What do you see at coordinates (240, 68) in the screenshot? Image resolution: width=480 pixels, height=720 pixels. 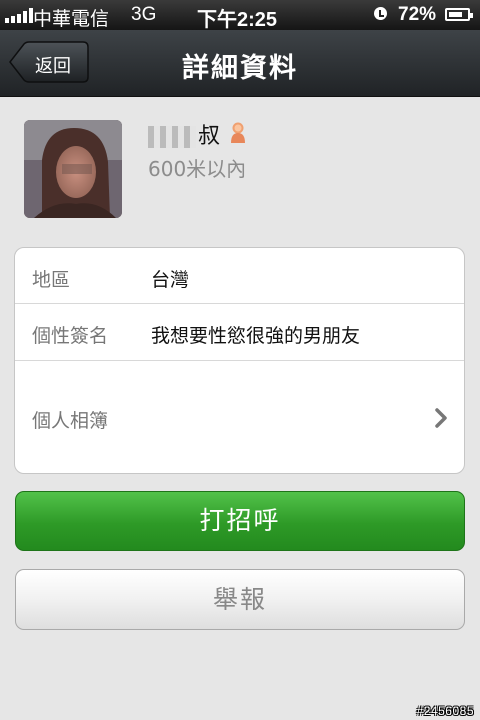 I see `page-title: 詳細資料` at bounding box center [240, 68].